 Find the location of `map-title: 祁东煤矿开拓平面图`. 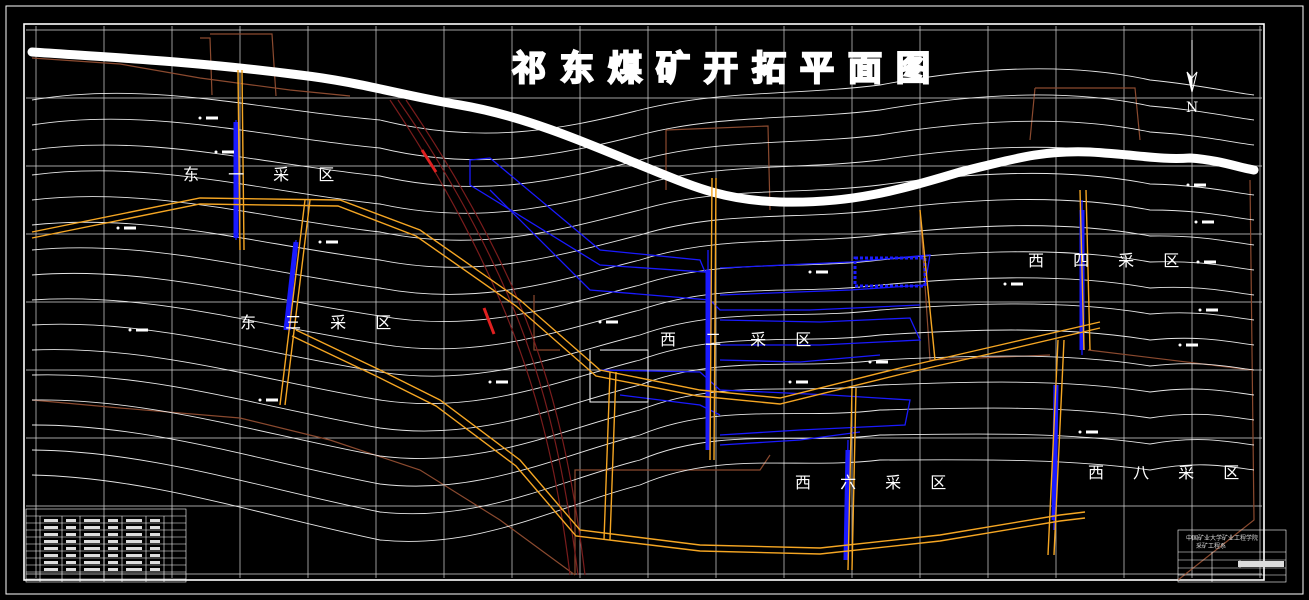

map-title: 祁东煤矿开拓平面图 is located at coordinates (728, 69).